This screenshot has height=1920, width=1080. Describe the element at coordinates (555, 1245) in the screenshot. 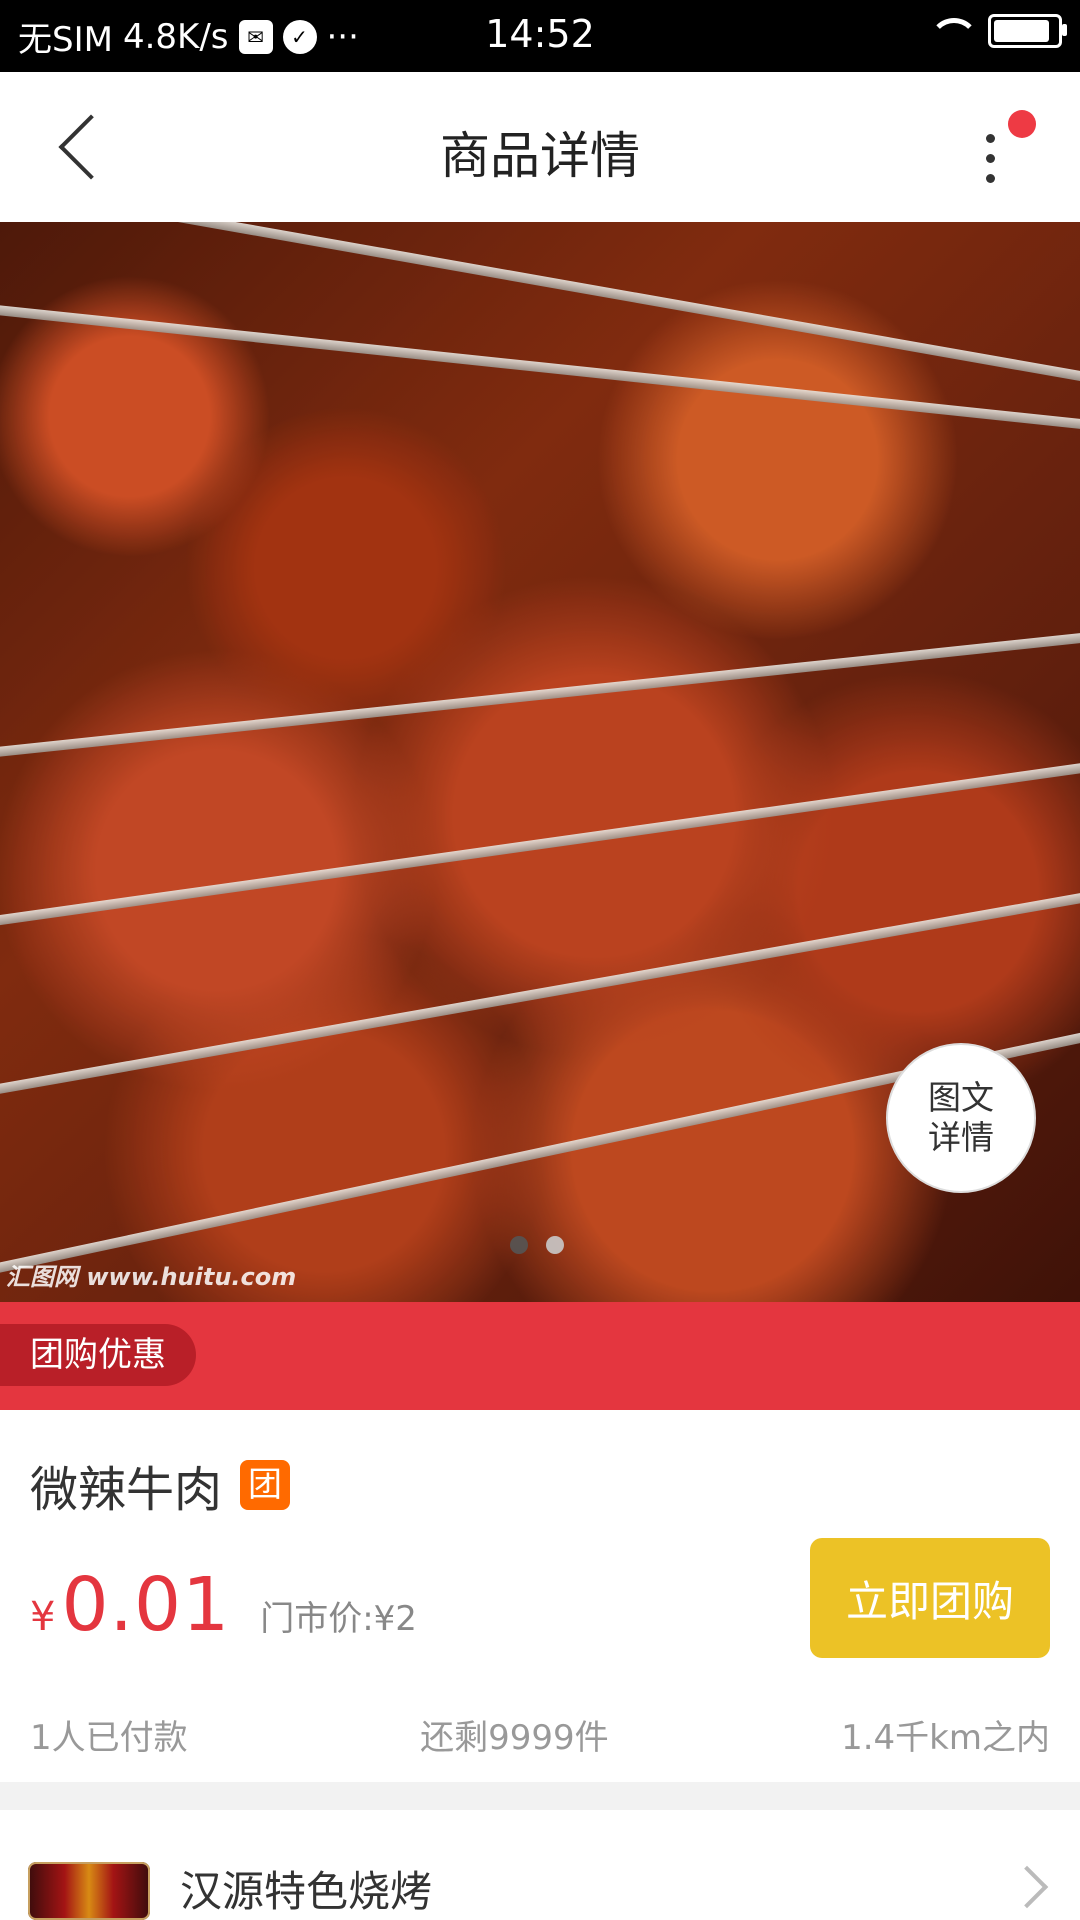

I see `pager-dot` at that location.